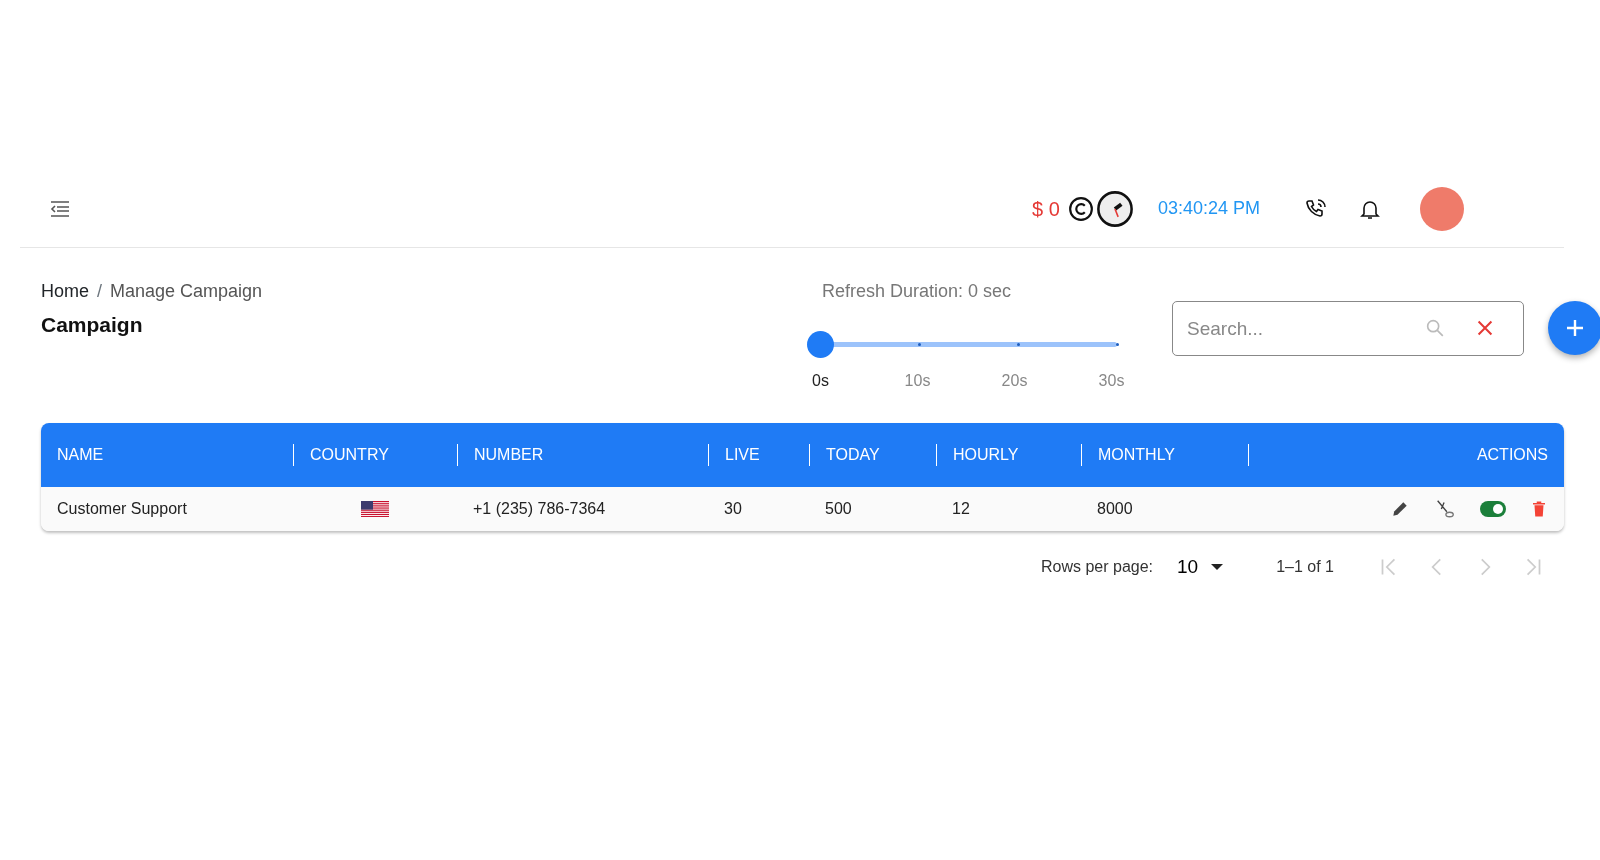 This screenshot has width=1600, height=860. I want to click on slider-thumb, so click(820, 344).